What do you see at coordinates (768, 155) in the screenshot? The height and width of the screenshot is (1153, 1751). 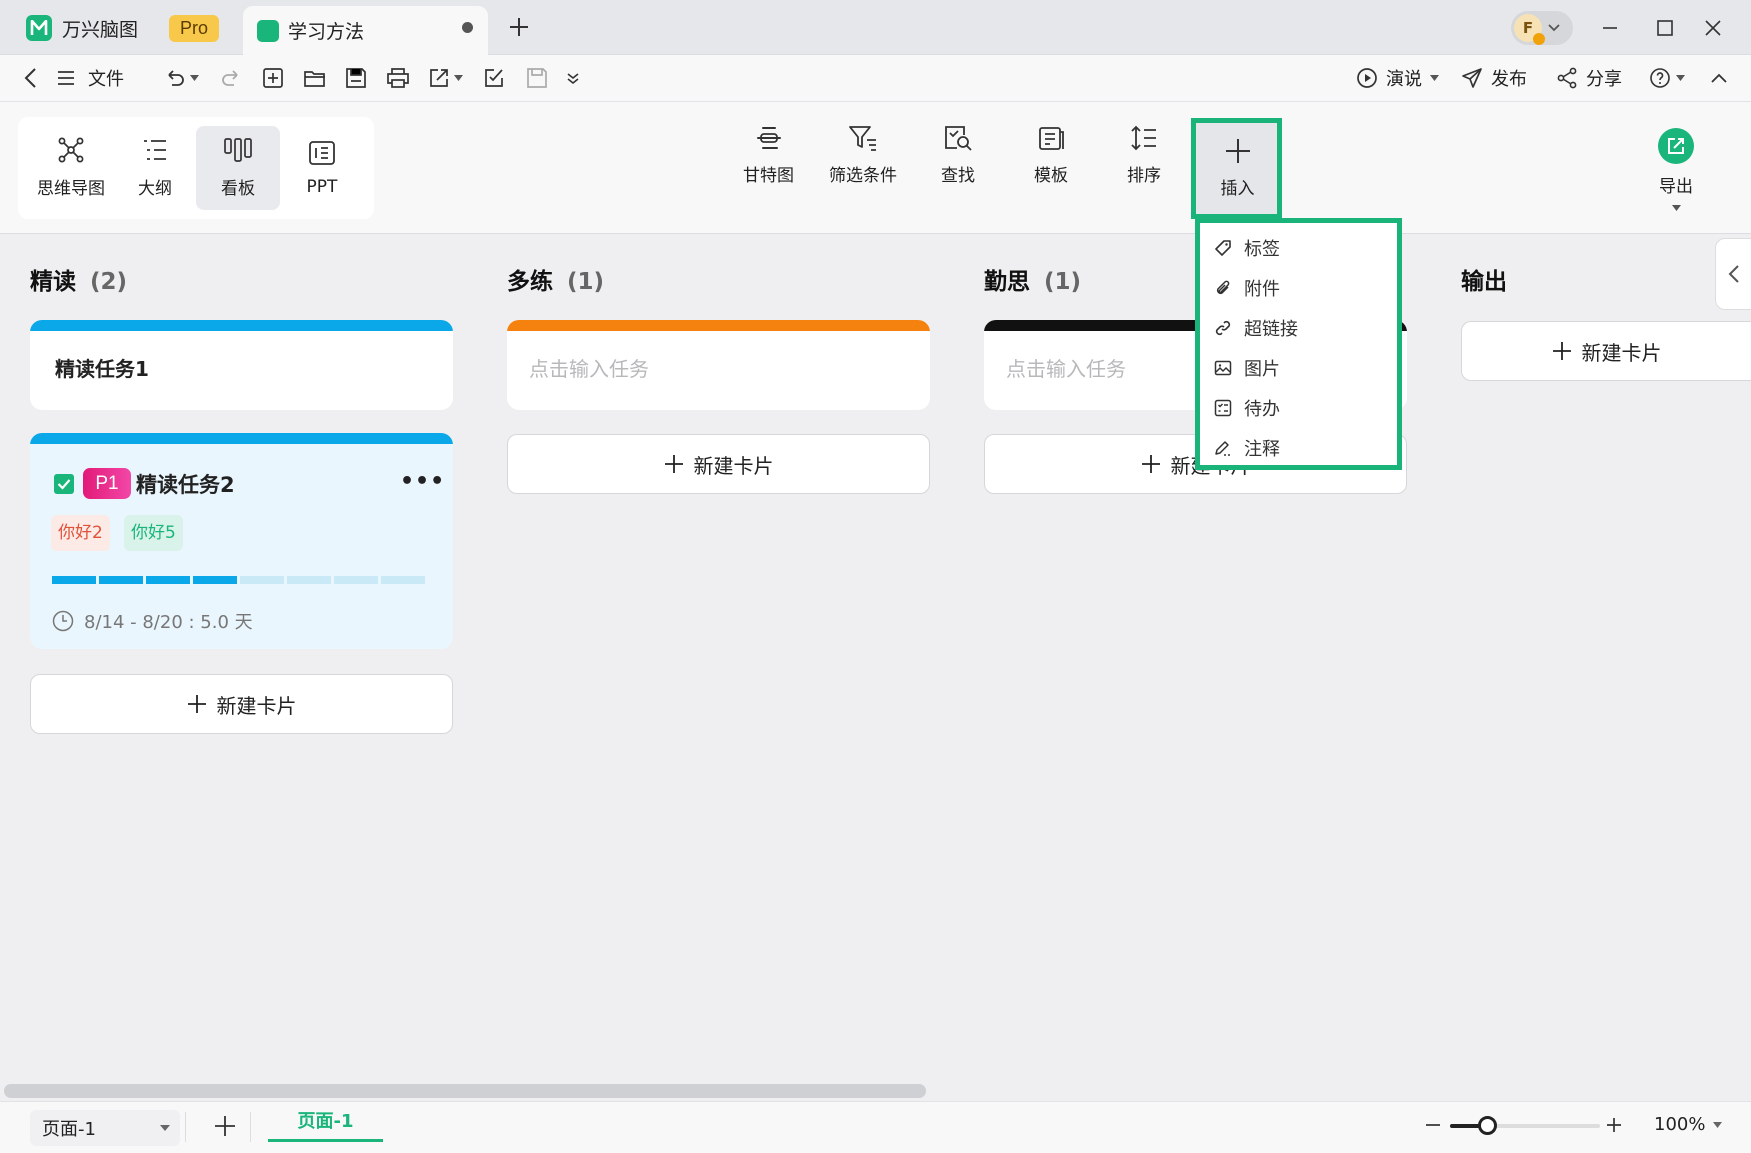 I see `gantt-button: 甘特图` at bounding box center [768, 155].